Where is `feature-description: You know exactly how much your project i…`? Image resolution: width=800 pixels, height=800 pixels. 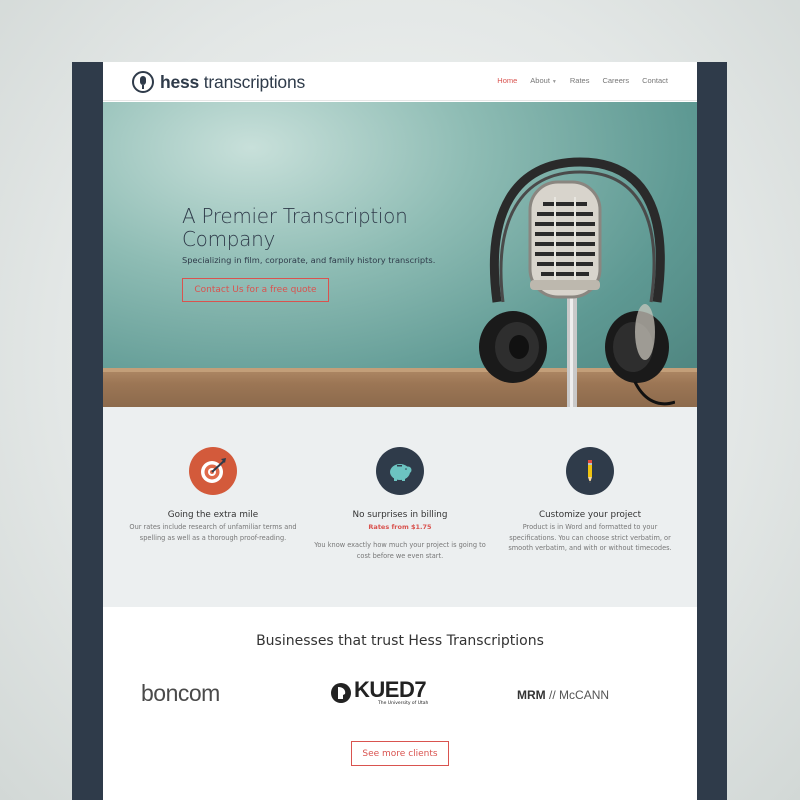
feature-description: You know exactly how much your project i… is located at coordinates (400, 550).